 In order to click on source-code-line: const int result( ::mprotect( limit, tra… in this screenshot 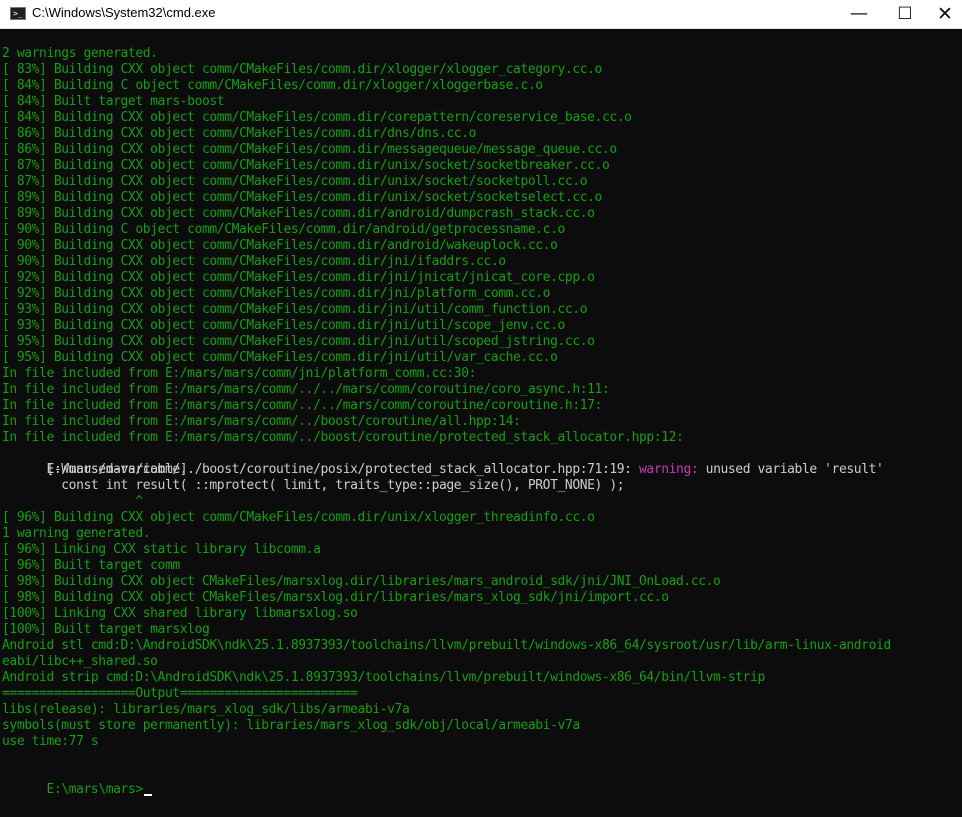, I will do `click(313, 485)`.